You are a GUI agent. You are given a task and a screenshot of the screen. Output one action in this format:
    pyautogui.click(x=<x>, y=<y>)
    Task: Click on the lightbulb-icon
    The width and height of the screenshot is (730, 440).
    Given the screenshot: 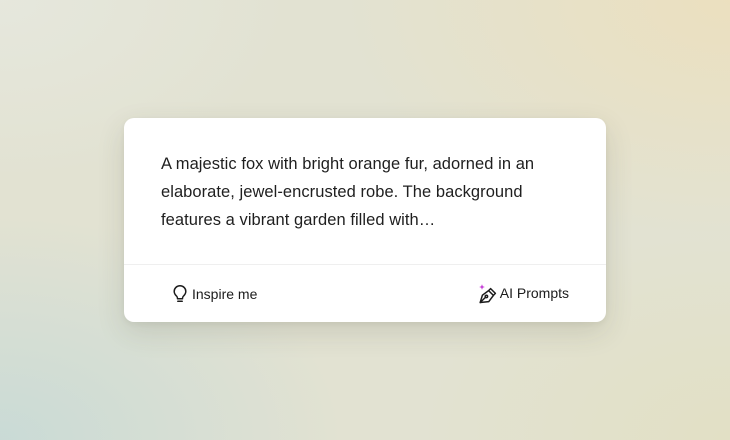 What is the action you would take?
    pyautogui.click(x=180, y=294)
    